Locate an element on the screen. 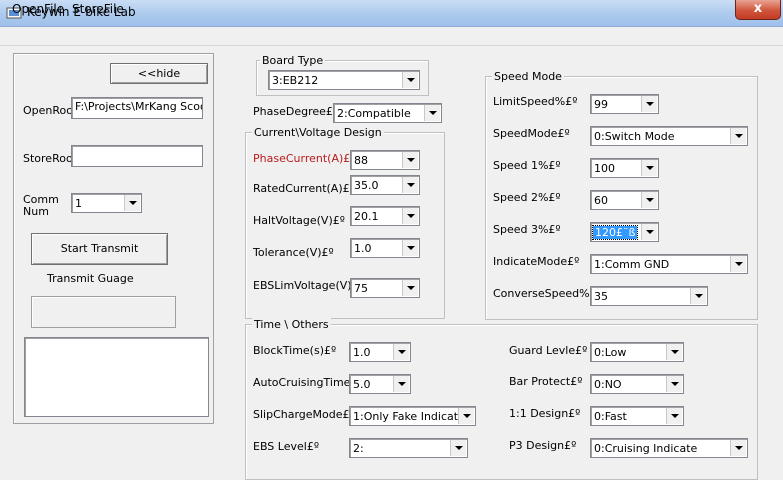  ebs-lim-voltage-select: 75 is located at coordinates (385, 288).